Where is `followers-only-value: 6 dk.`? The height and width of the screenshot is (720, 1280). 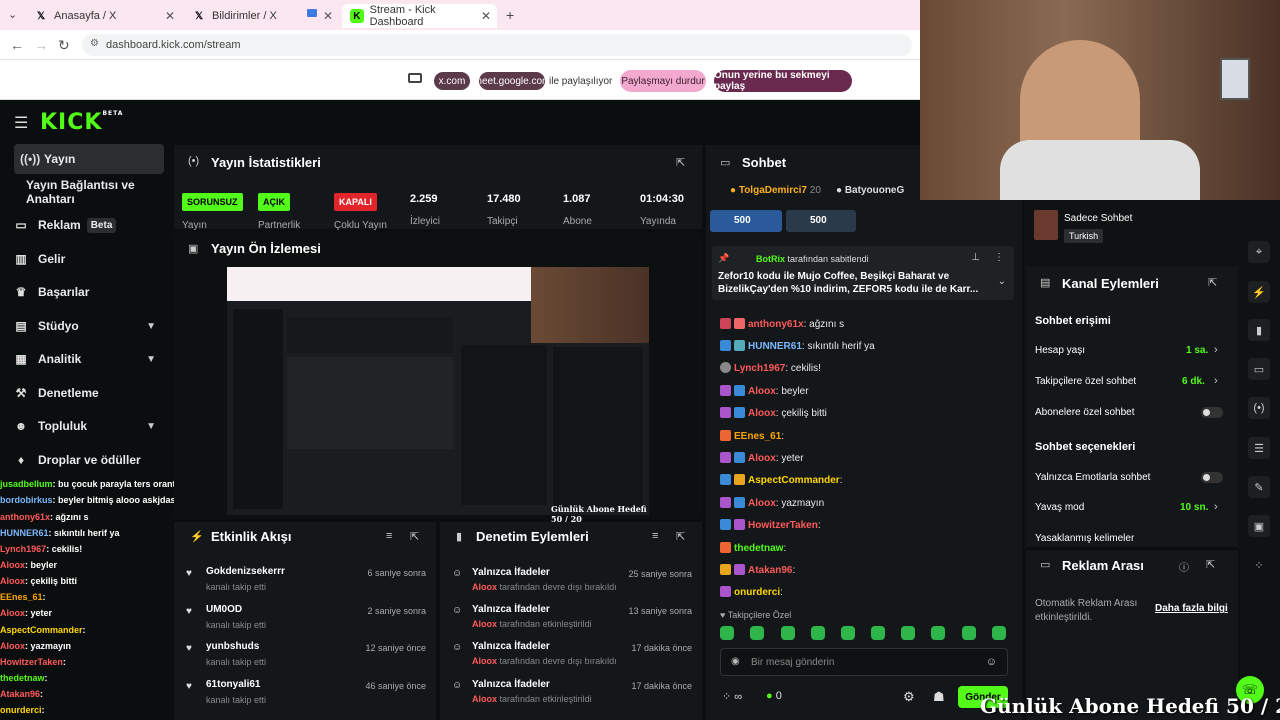
followers-only-value: 6 dk. is located at coordinates (1193, 381).